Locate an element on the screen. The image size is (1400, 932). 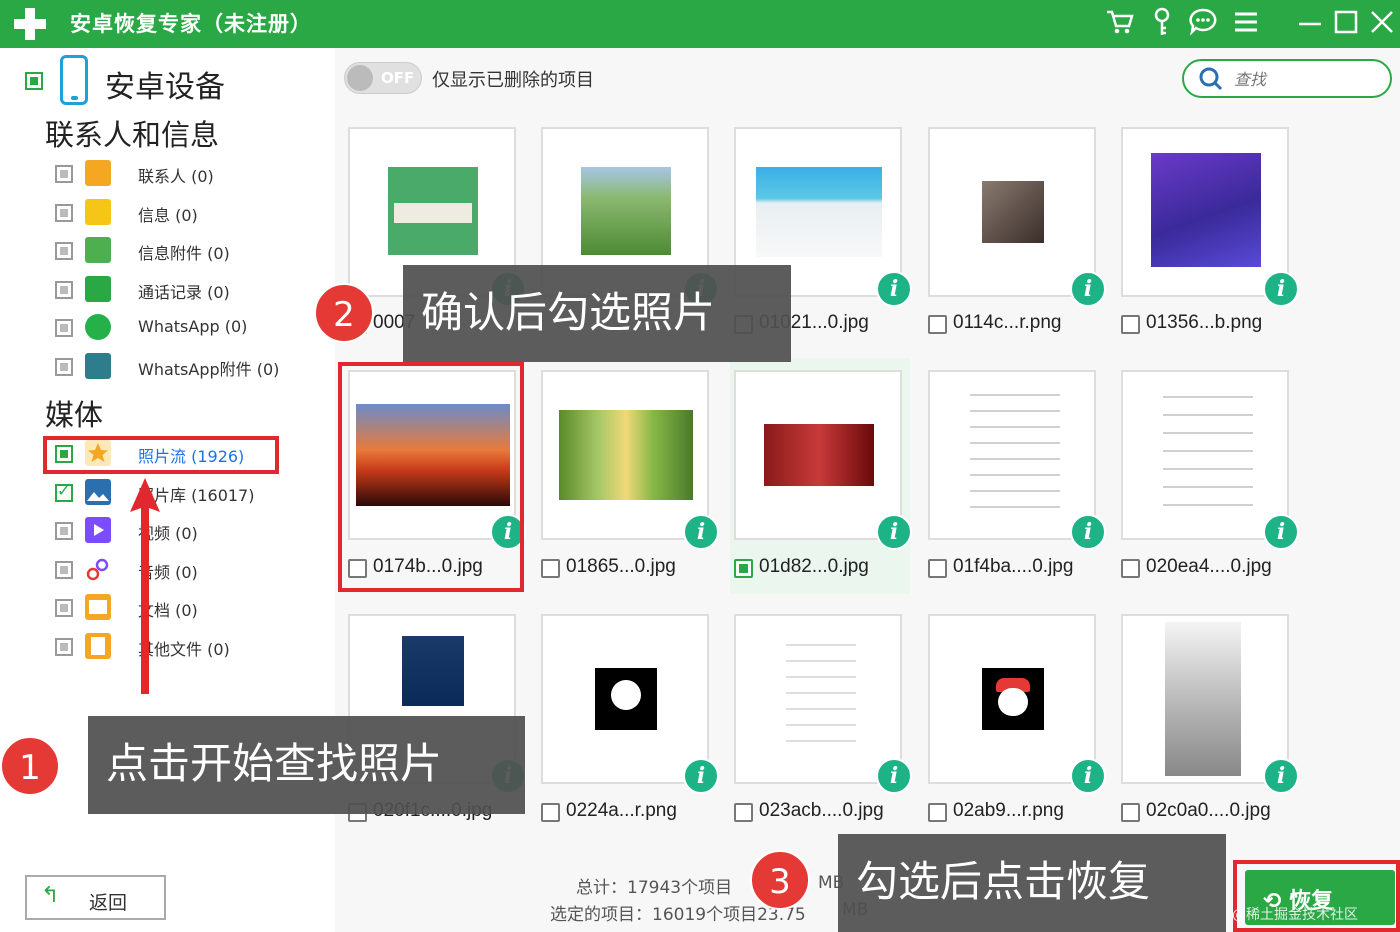
chat-icon is located at coordinates (1203, 22).